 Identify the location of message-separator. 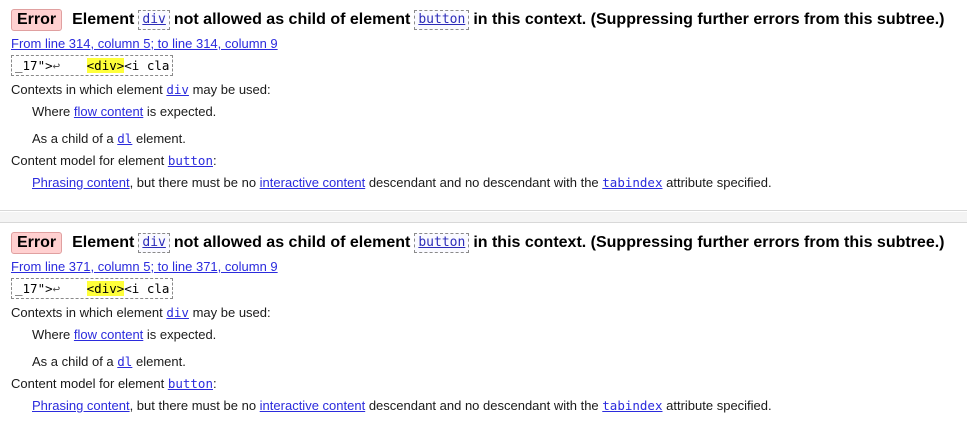
(483, 217).